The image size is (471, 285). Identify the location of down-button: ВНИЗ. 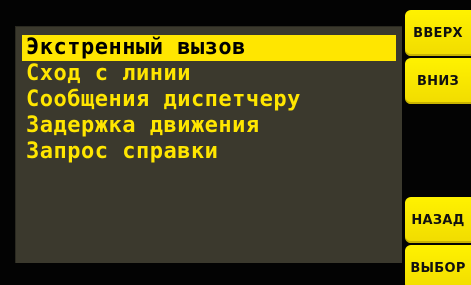
(438, 81).